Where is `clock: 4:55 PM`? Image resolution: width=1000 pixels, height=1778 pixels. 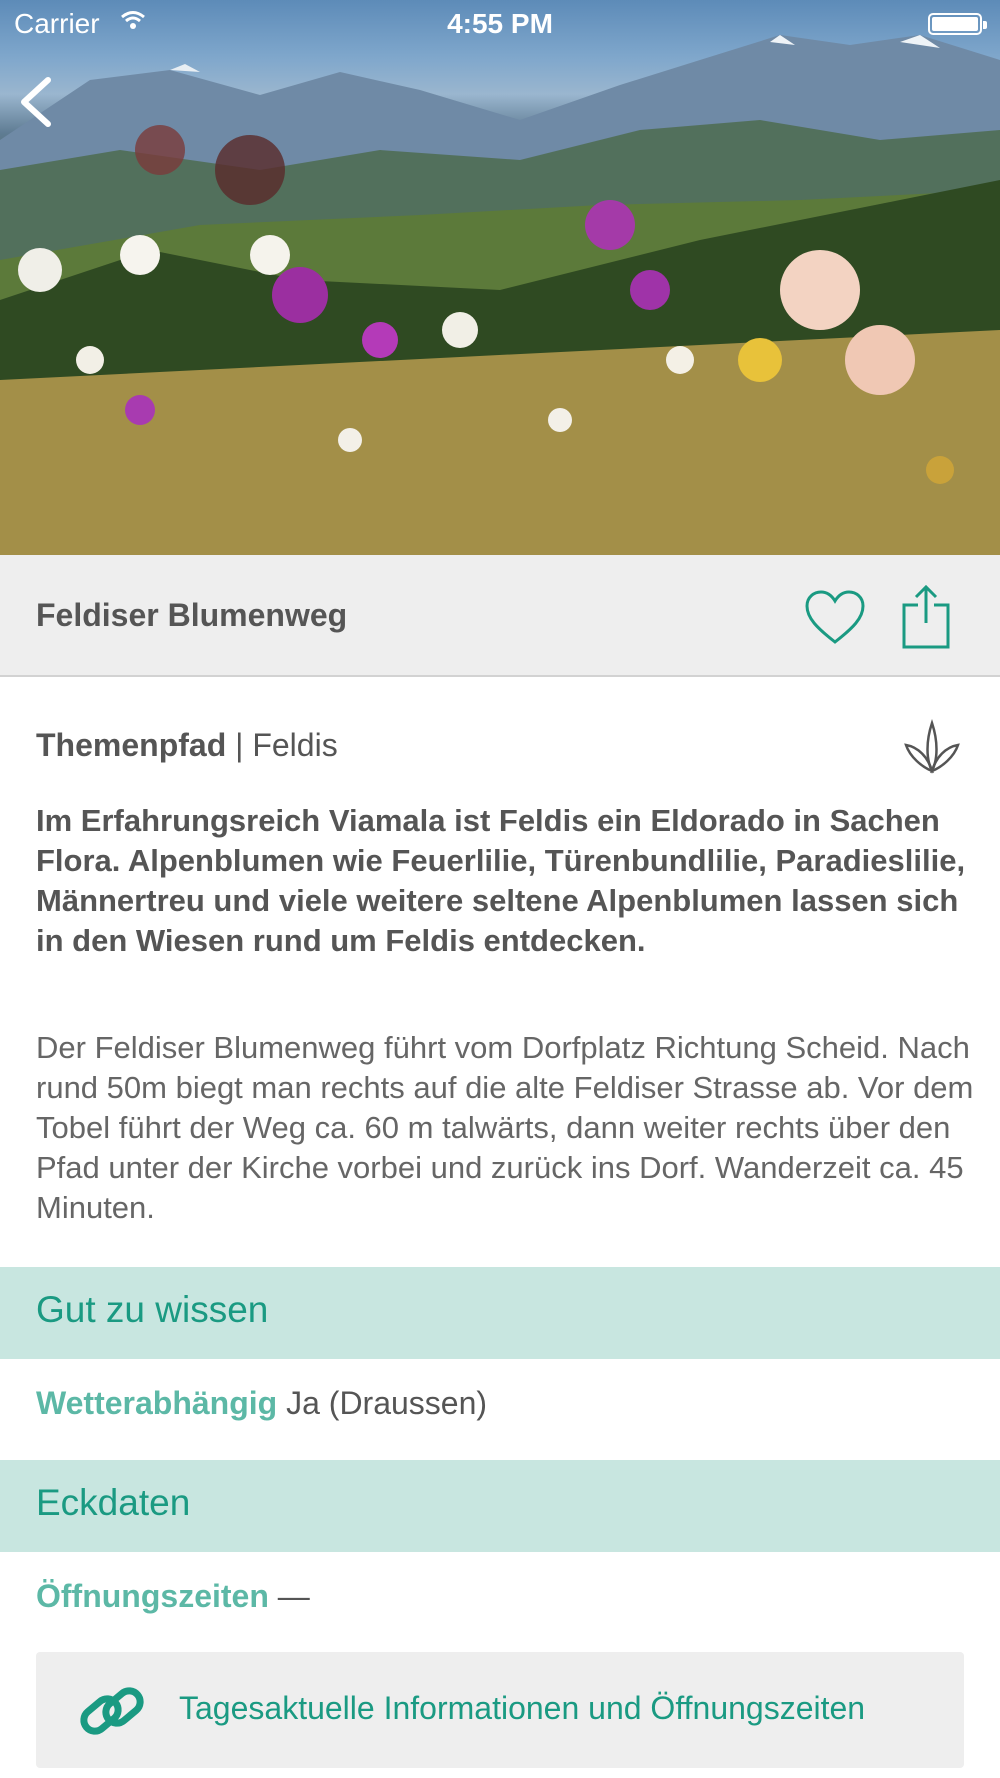
clock: 4:55 PM is located at coordinates (500, 23).